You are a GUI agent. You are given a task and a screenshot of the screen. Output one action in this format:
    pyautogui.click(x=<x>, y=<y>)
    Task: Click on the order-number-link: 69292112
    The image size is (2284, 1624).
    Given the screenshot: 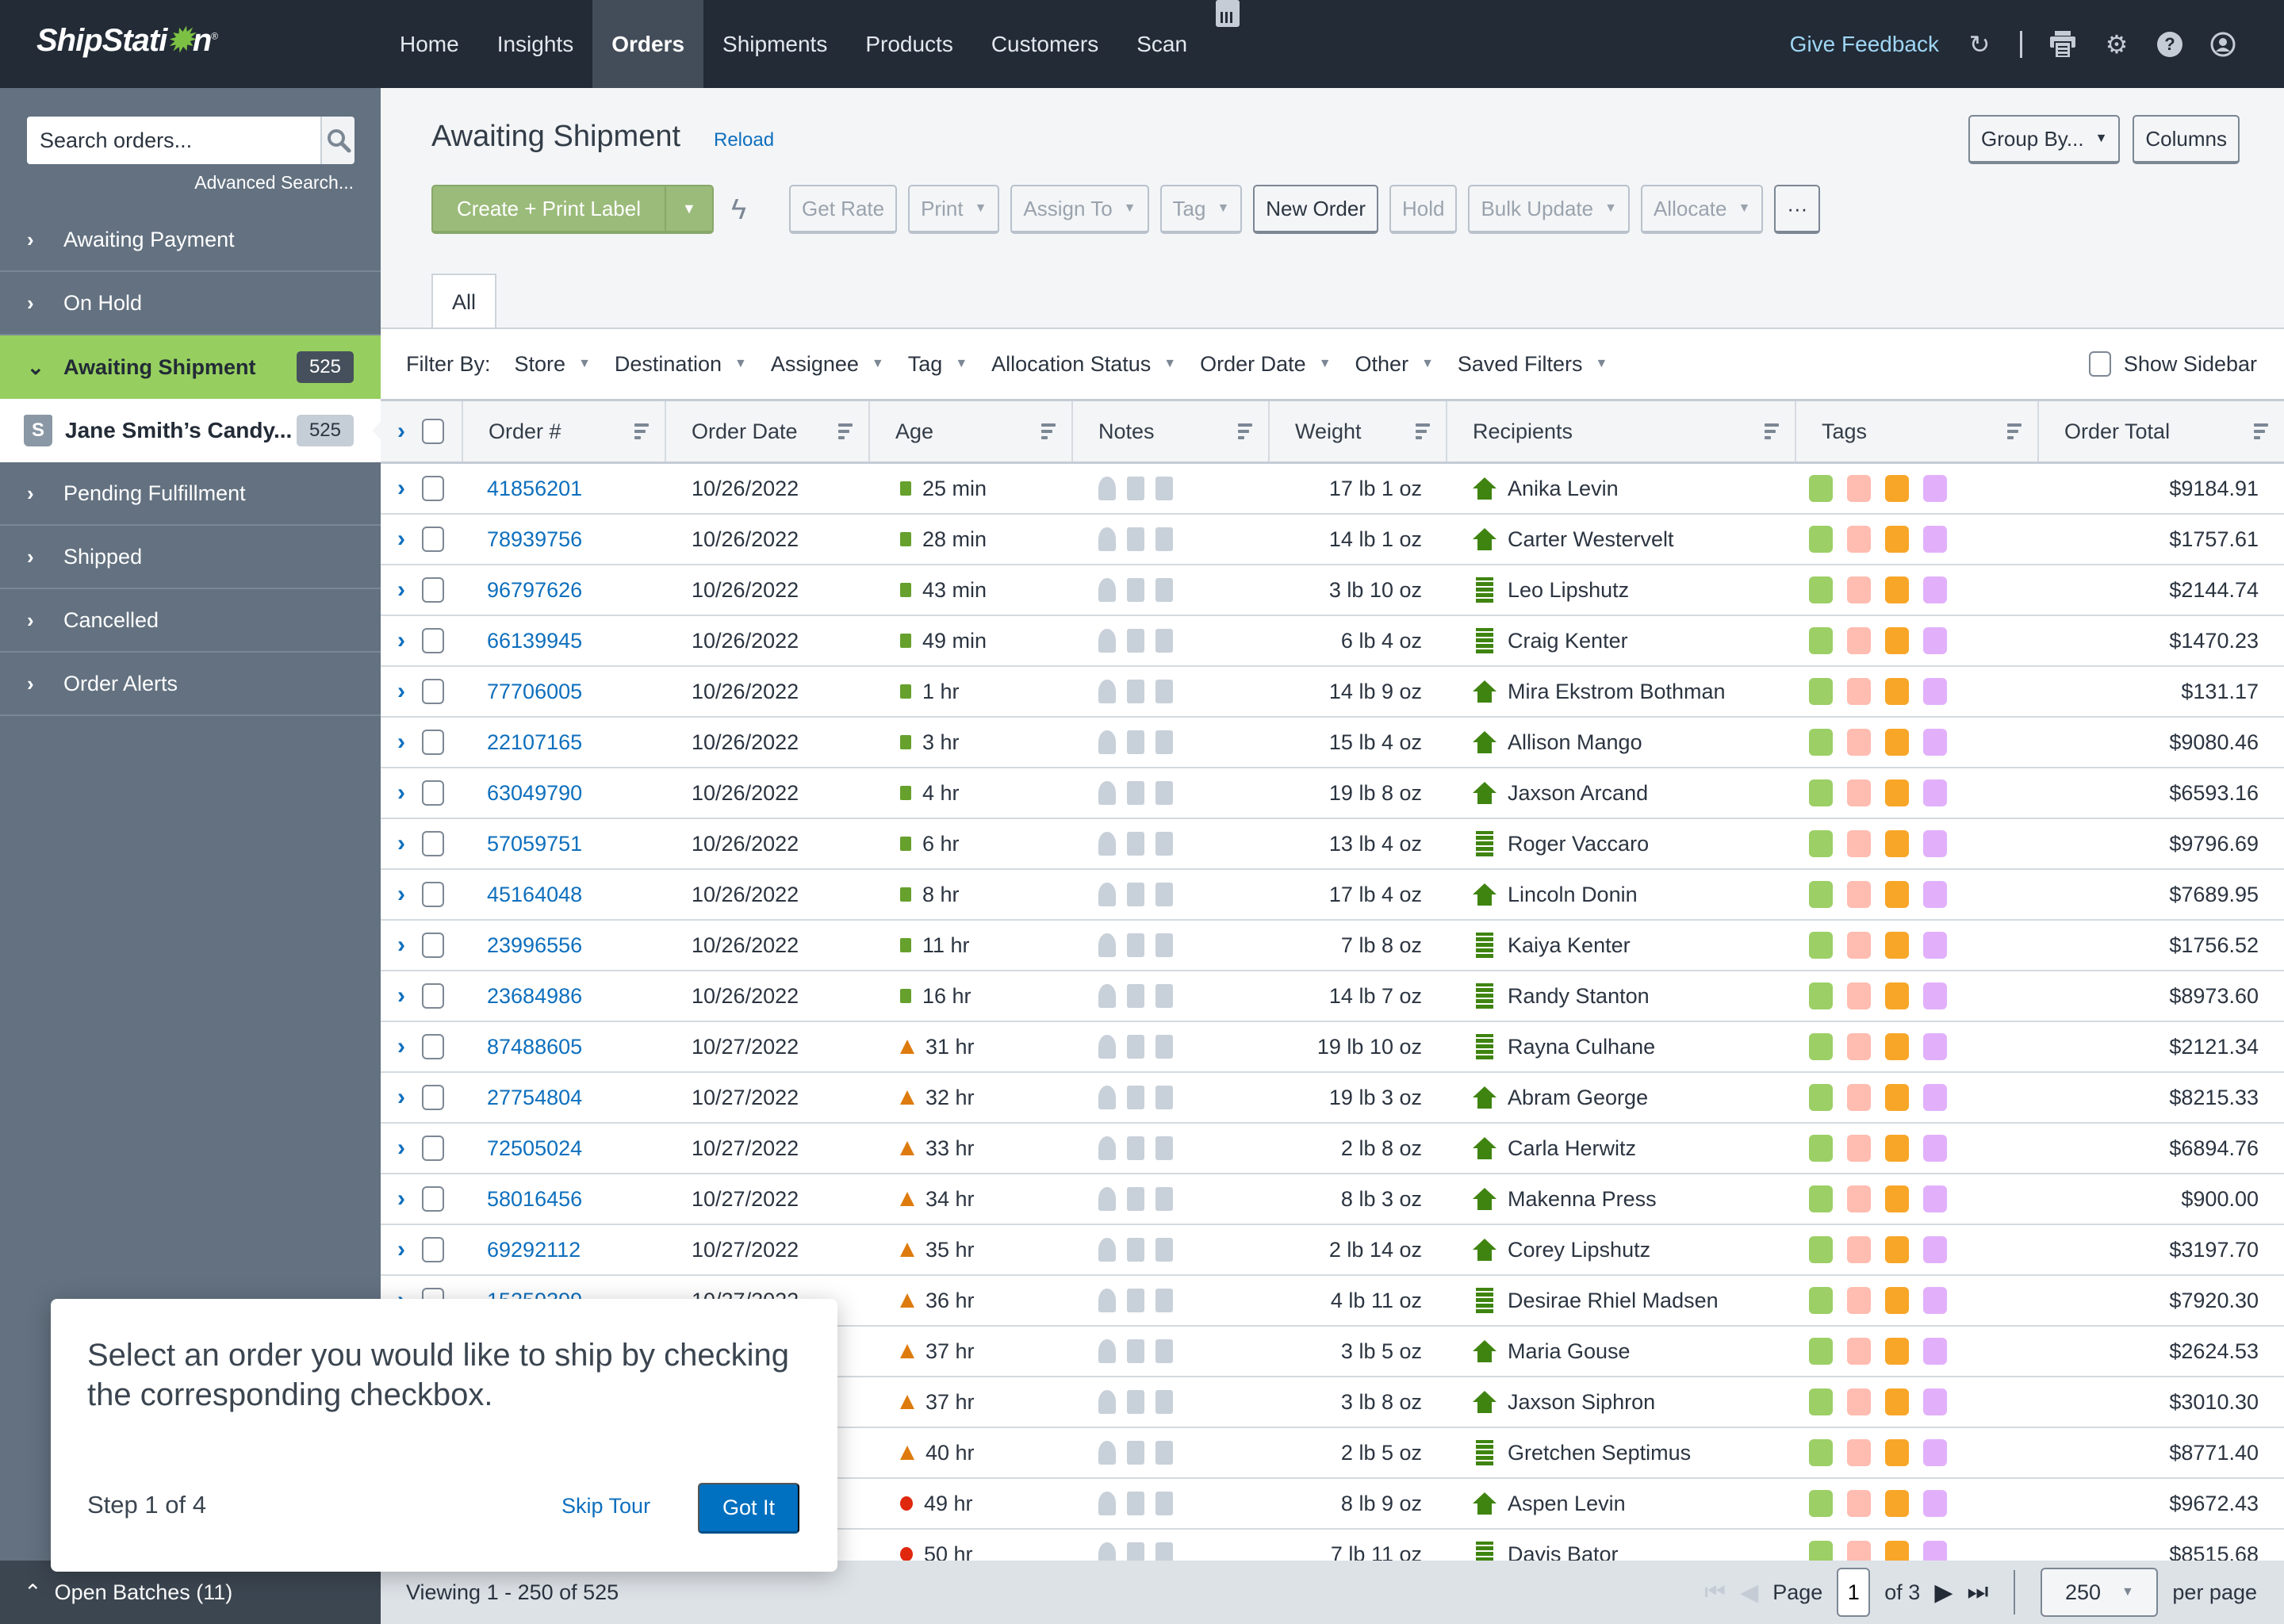 What is the action you would take?
    pyautogui.click(x=564, y=1250)
    